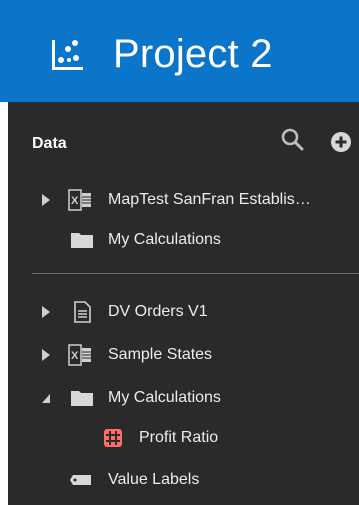  I want to click on chevron-down-icon, so click(46, 398).